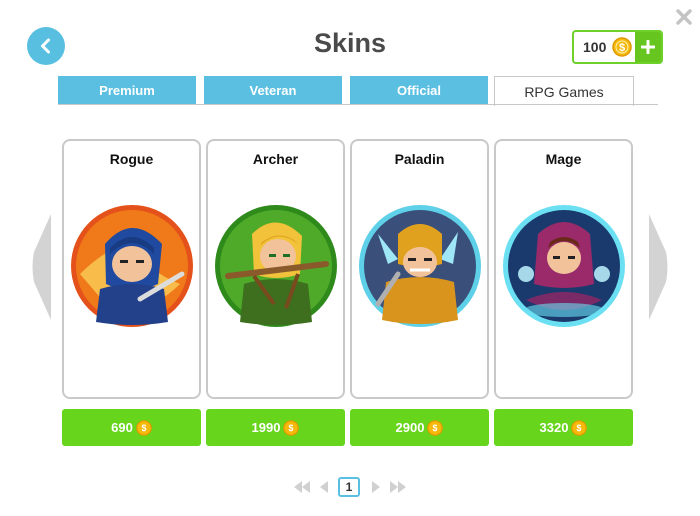  Describe the element at coordinates (302, 487) in the screenshot. I see `first-page-icon` at that location.